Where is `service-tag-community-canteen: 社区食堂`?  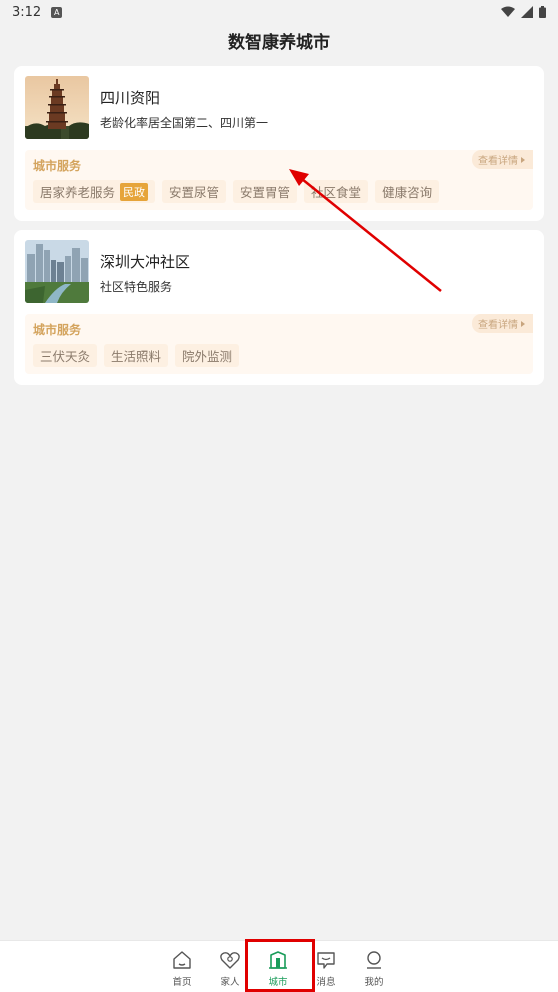 service-tag-community-canteen: 社区食堂 is located at coordinates (336, 191).